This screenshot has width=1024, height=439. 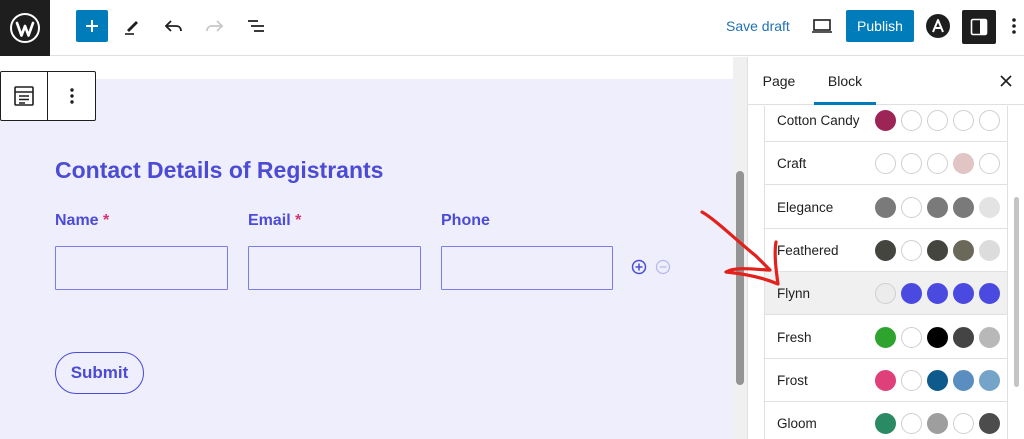 I want to click on palette-row: Fresh, so click(x=886, y=337).